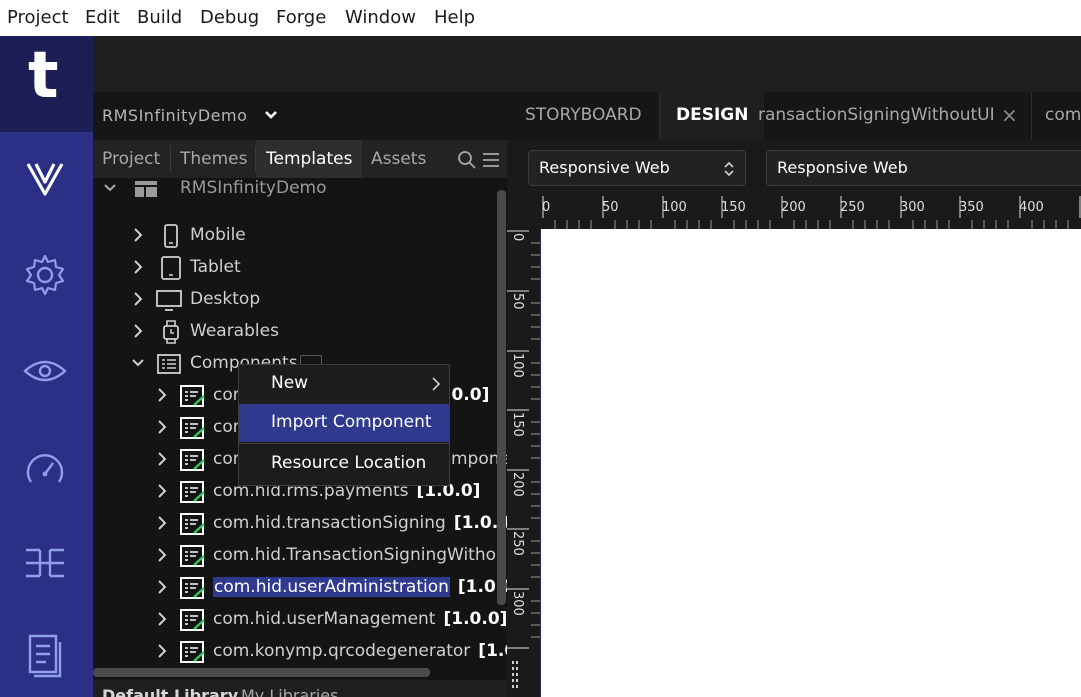 This screenshot has height=697, width=1081. What do you see at coordinates (467, 160) in the screenshot?
I see `search-icon` at bounding box center [467, 160].